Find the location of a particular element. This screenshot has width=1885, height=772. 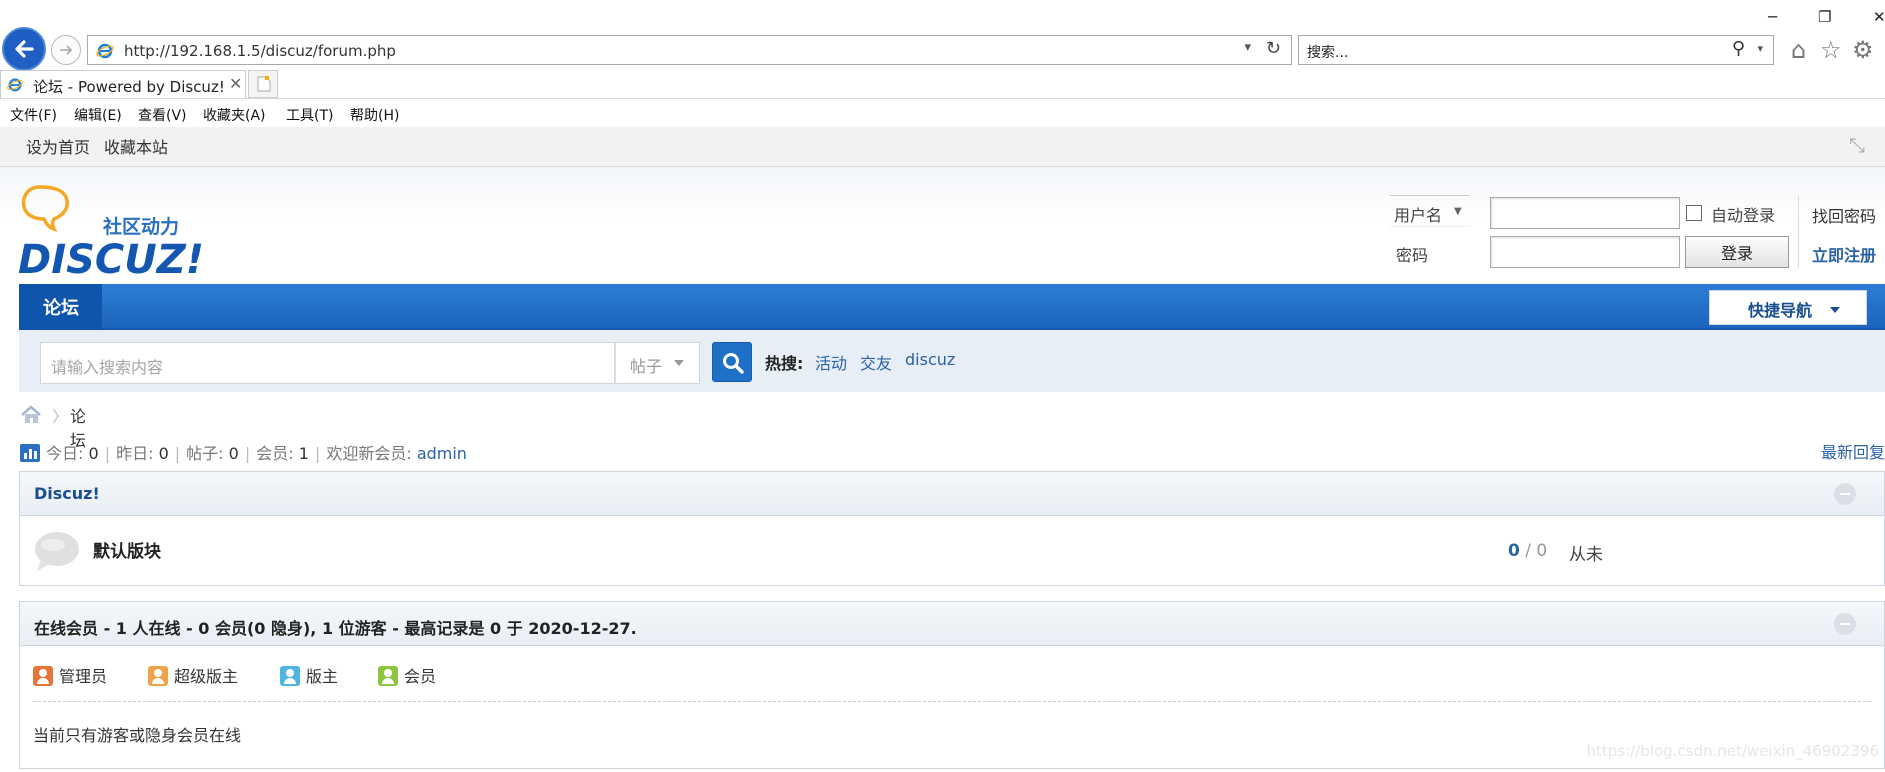

forward-button is located at coordinates (66, 50).